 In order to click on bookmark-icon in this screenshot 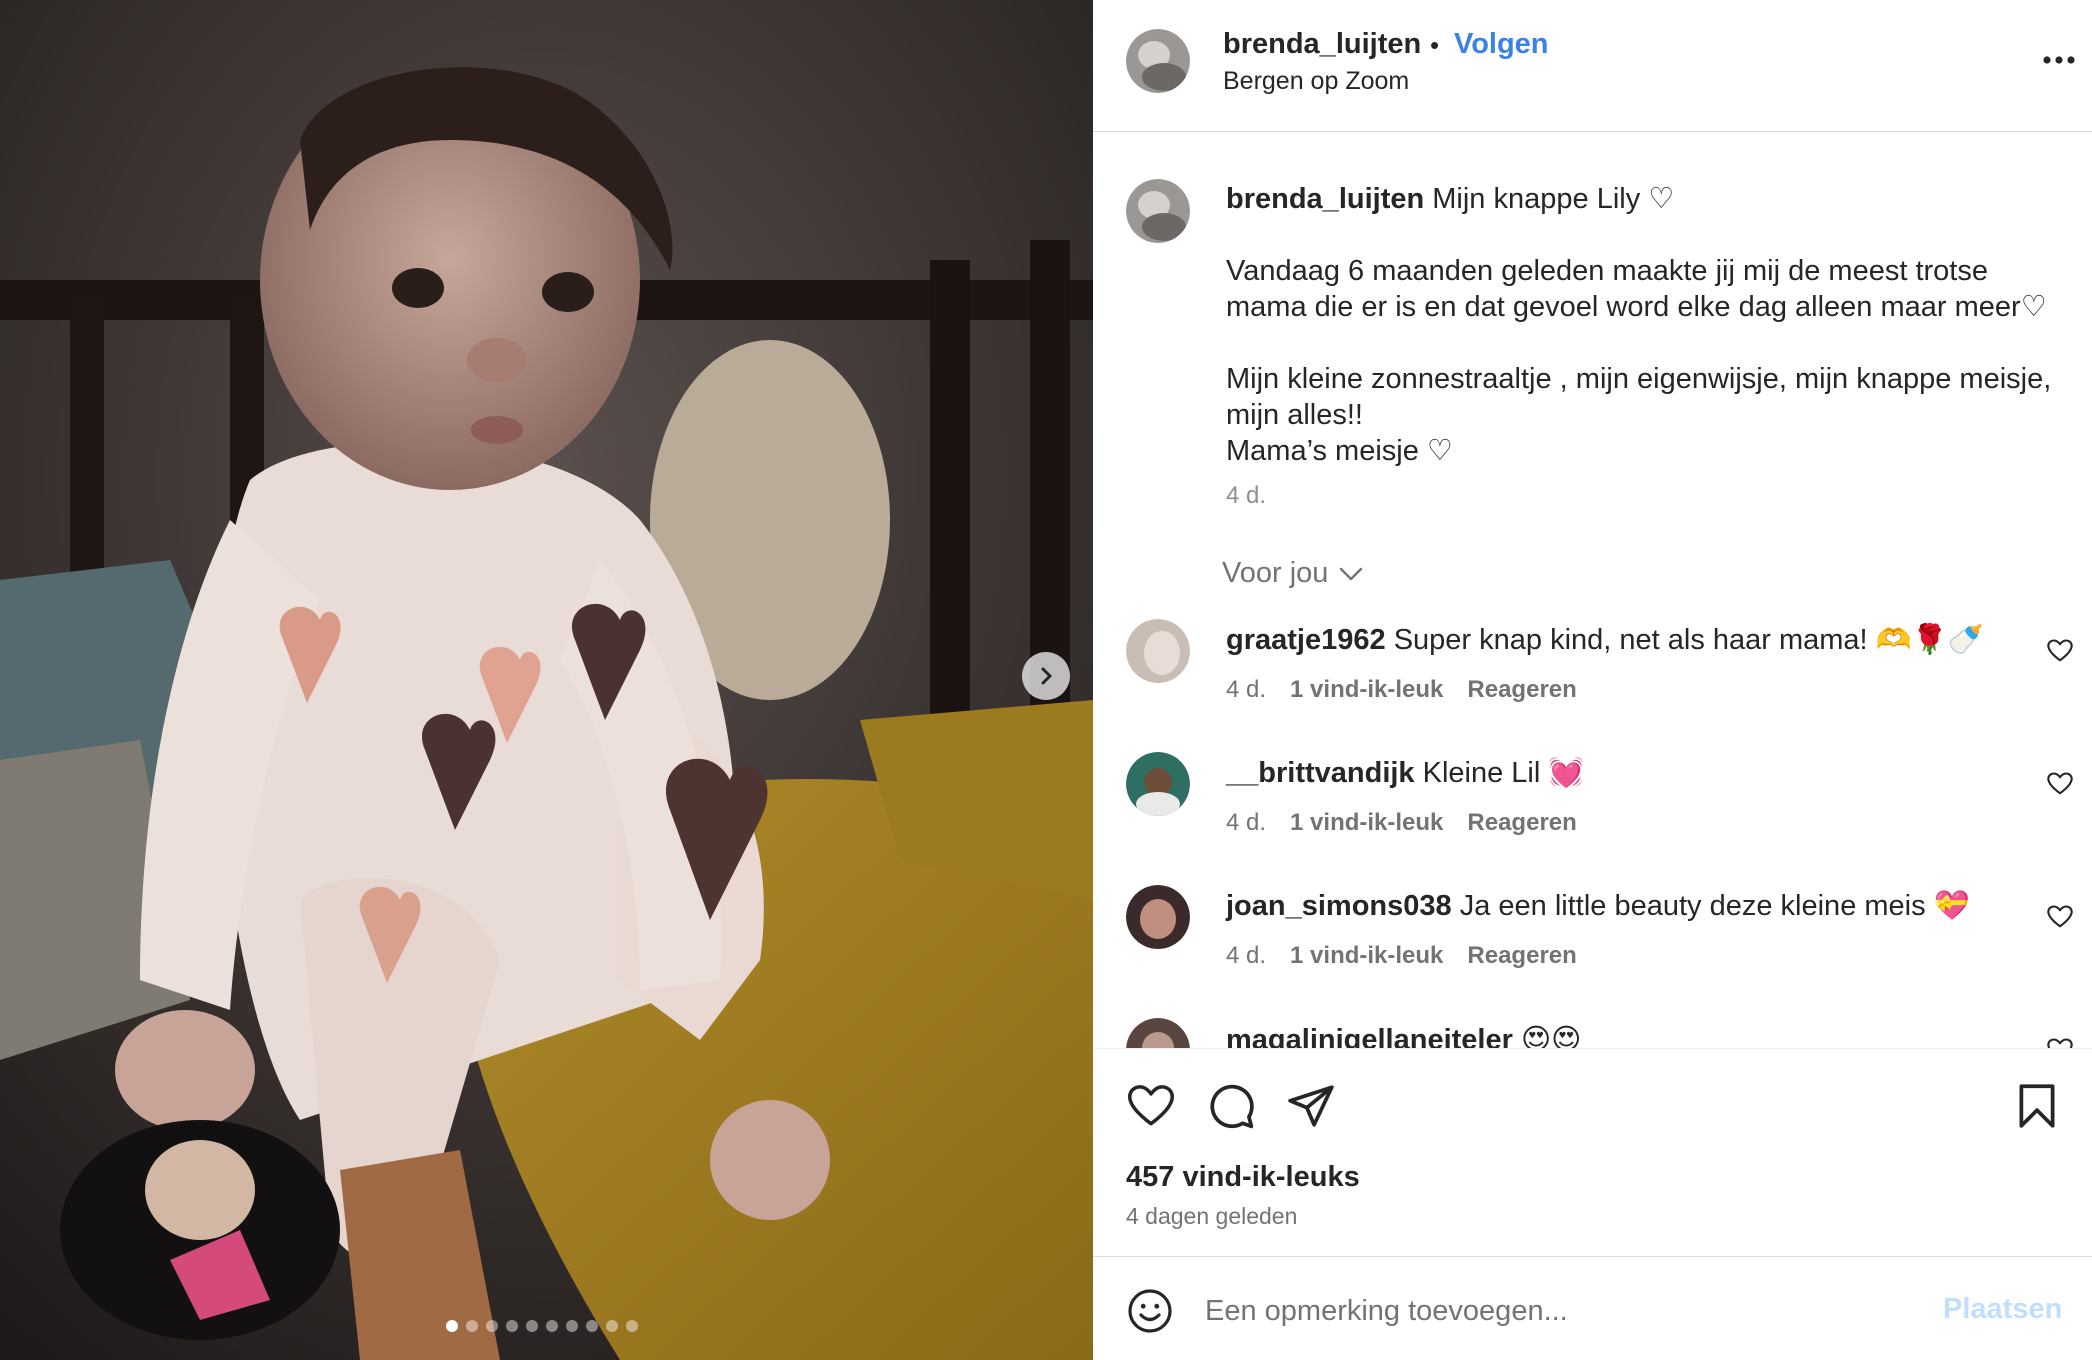, I will do `click(2037, 1106)`.